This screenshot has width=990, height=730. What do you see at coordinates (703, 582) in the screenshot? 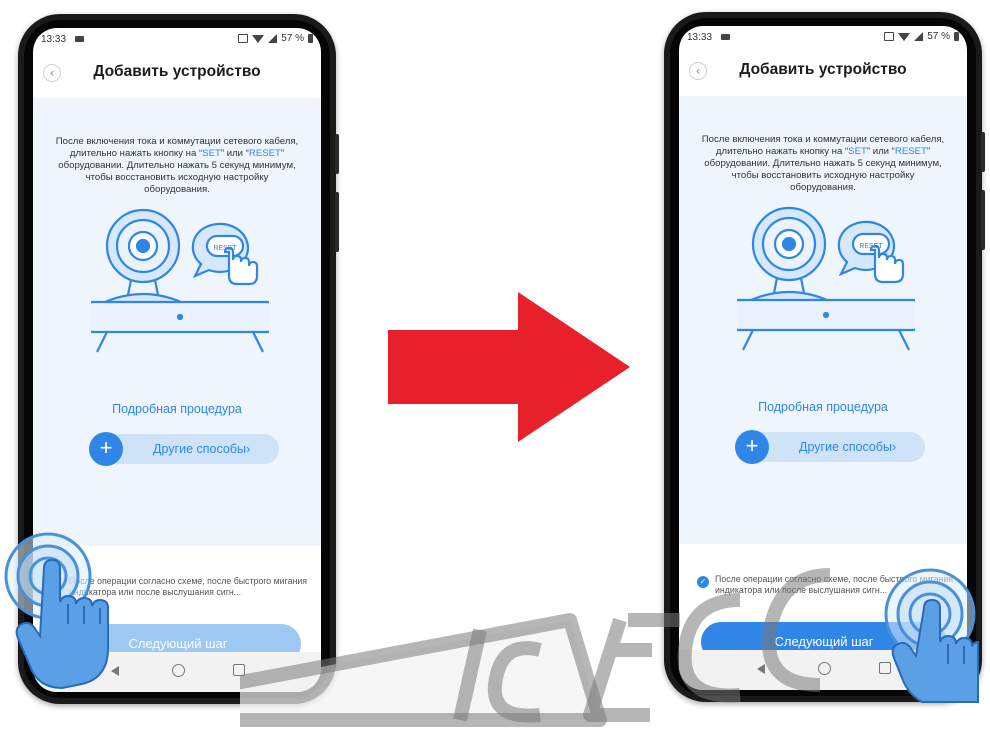
I see `agreement-checkbox: ✓` at bounding box center [703, 582].